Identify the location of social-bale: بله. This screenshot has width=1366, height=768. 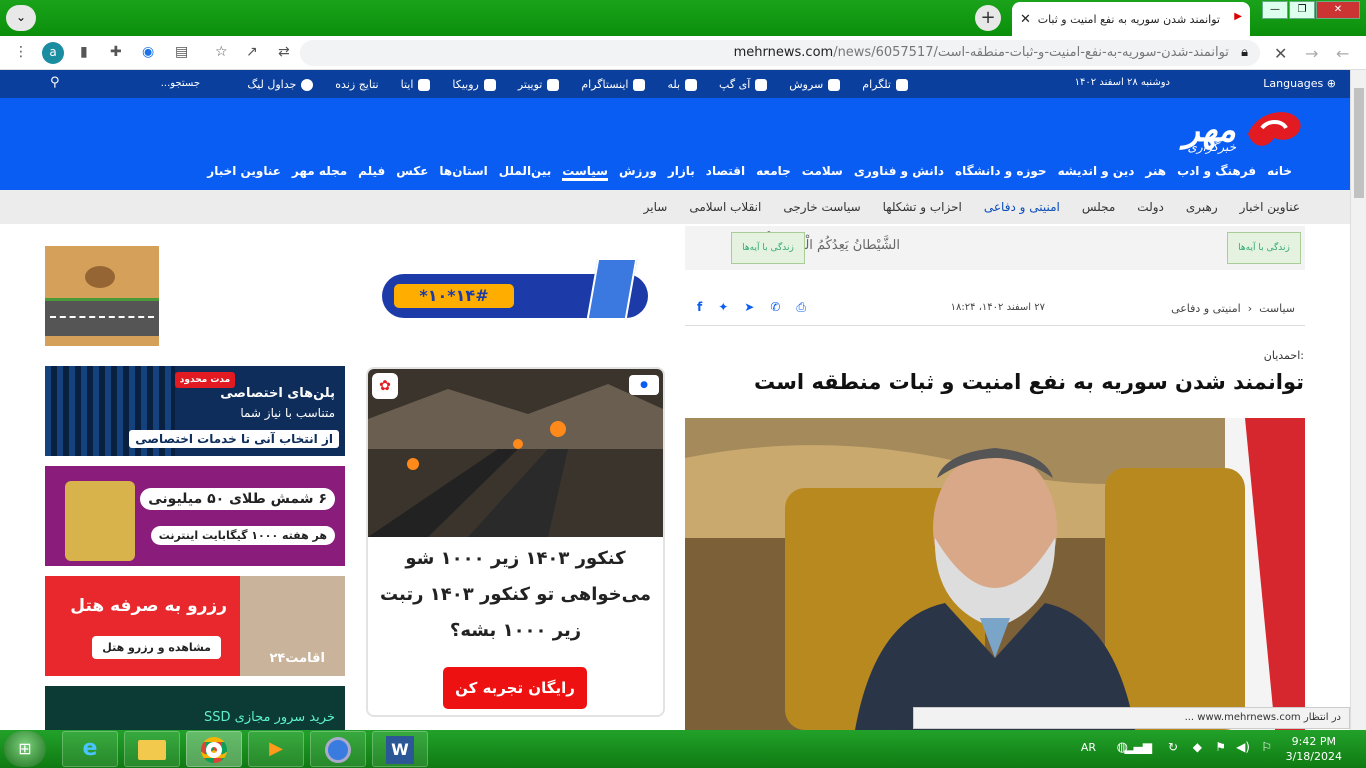
(682, 84).